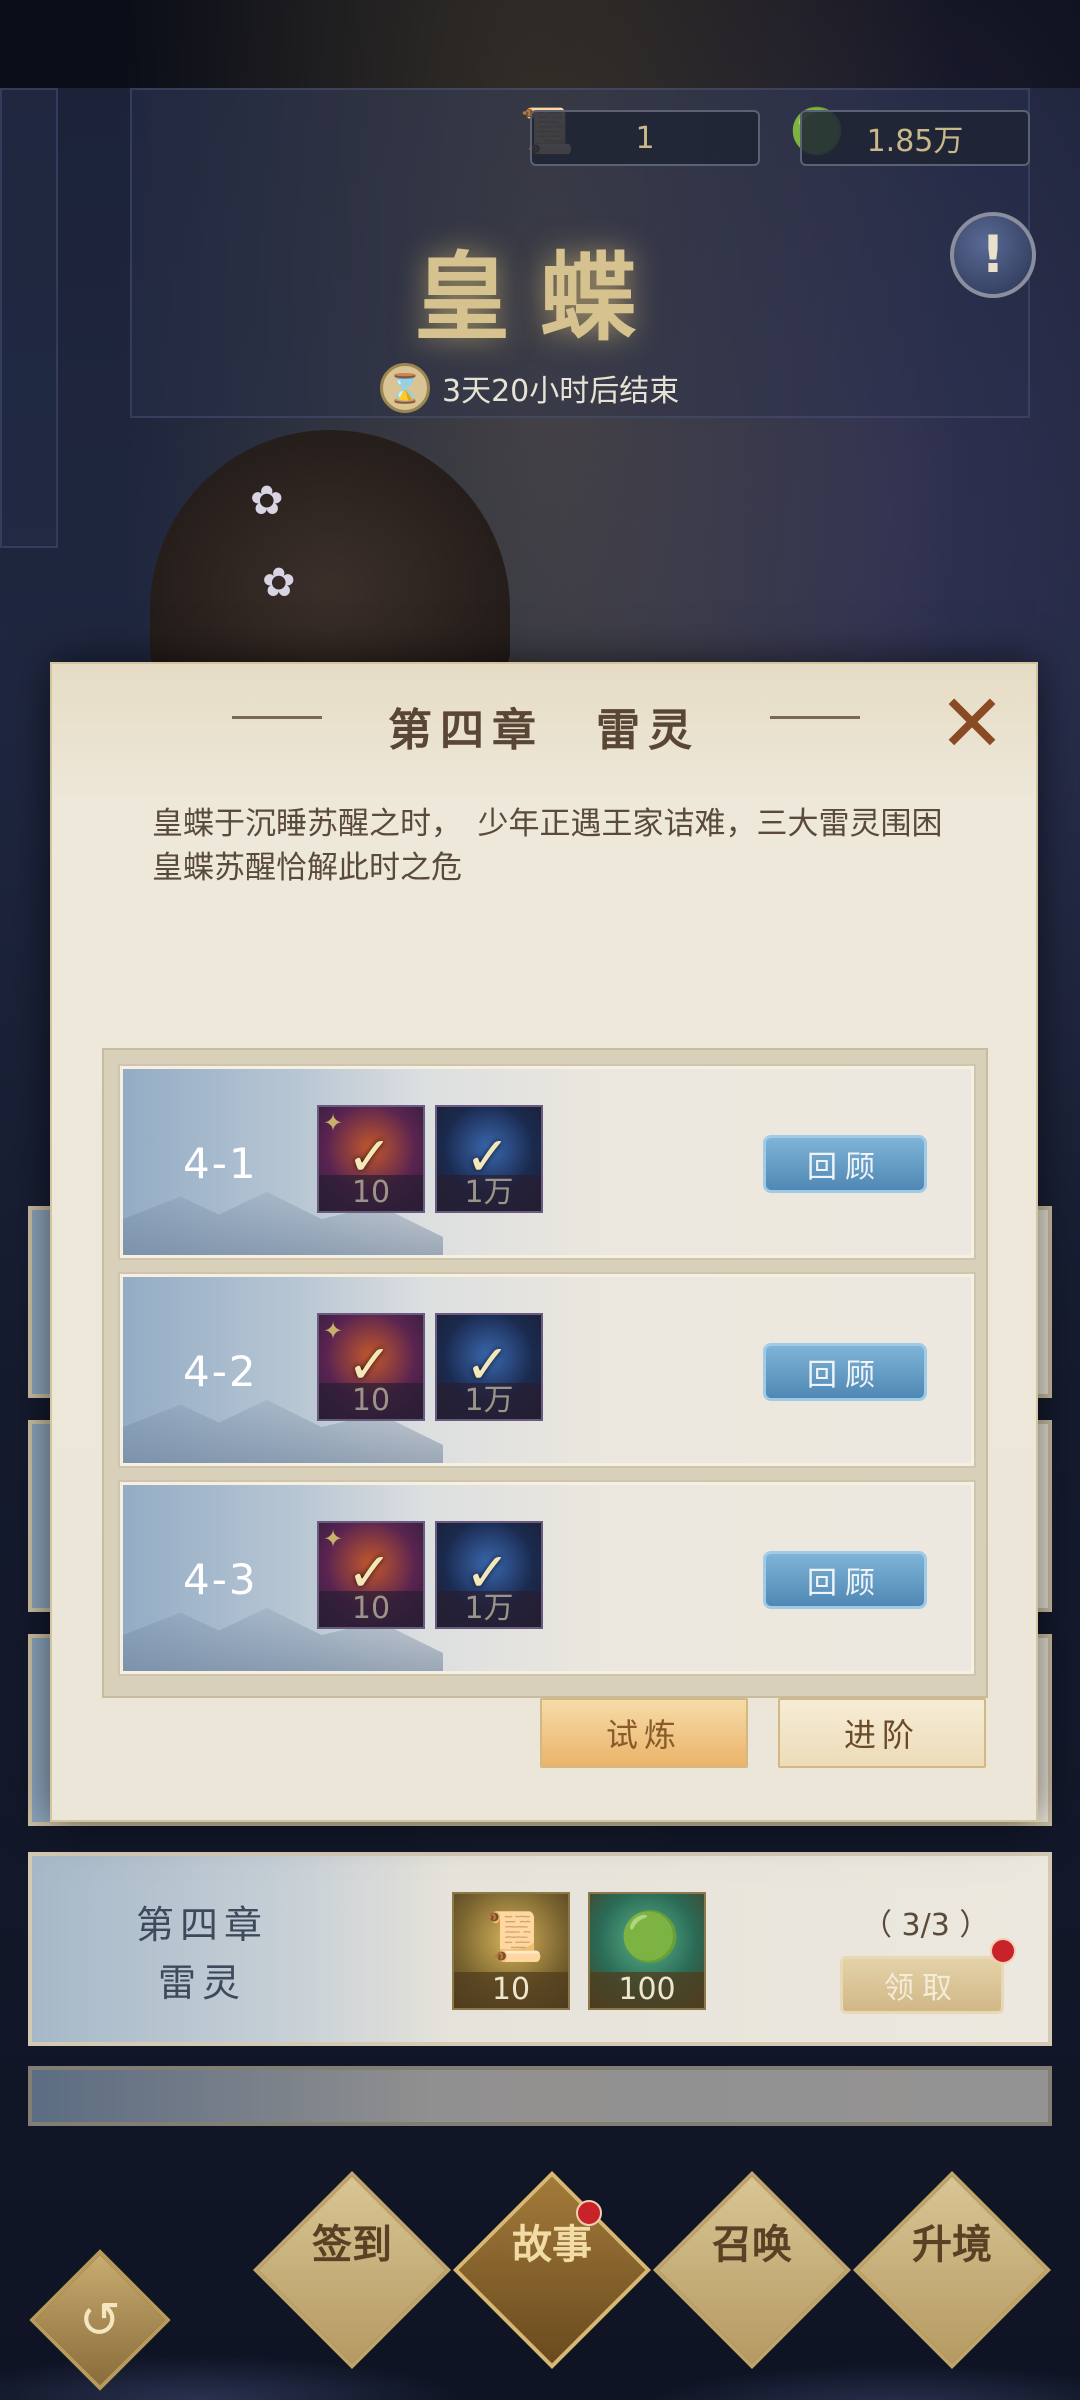 Image resolution: width=1080 pixels, height=2400 pixels. I want to click on claim-button: 领取, so click(922, 1985).